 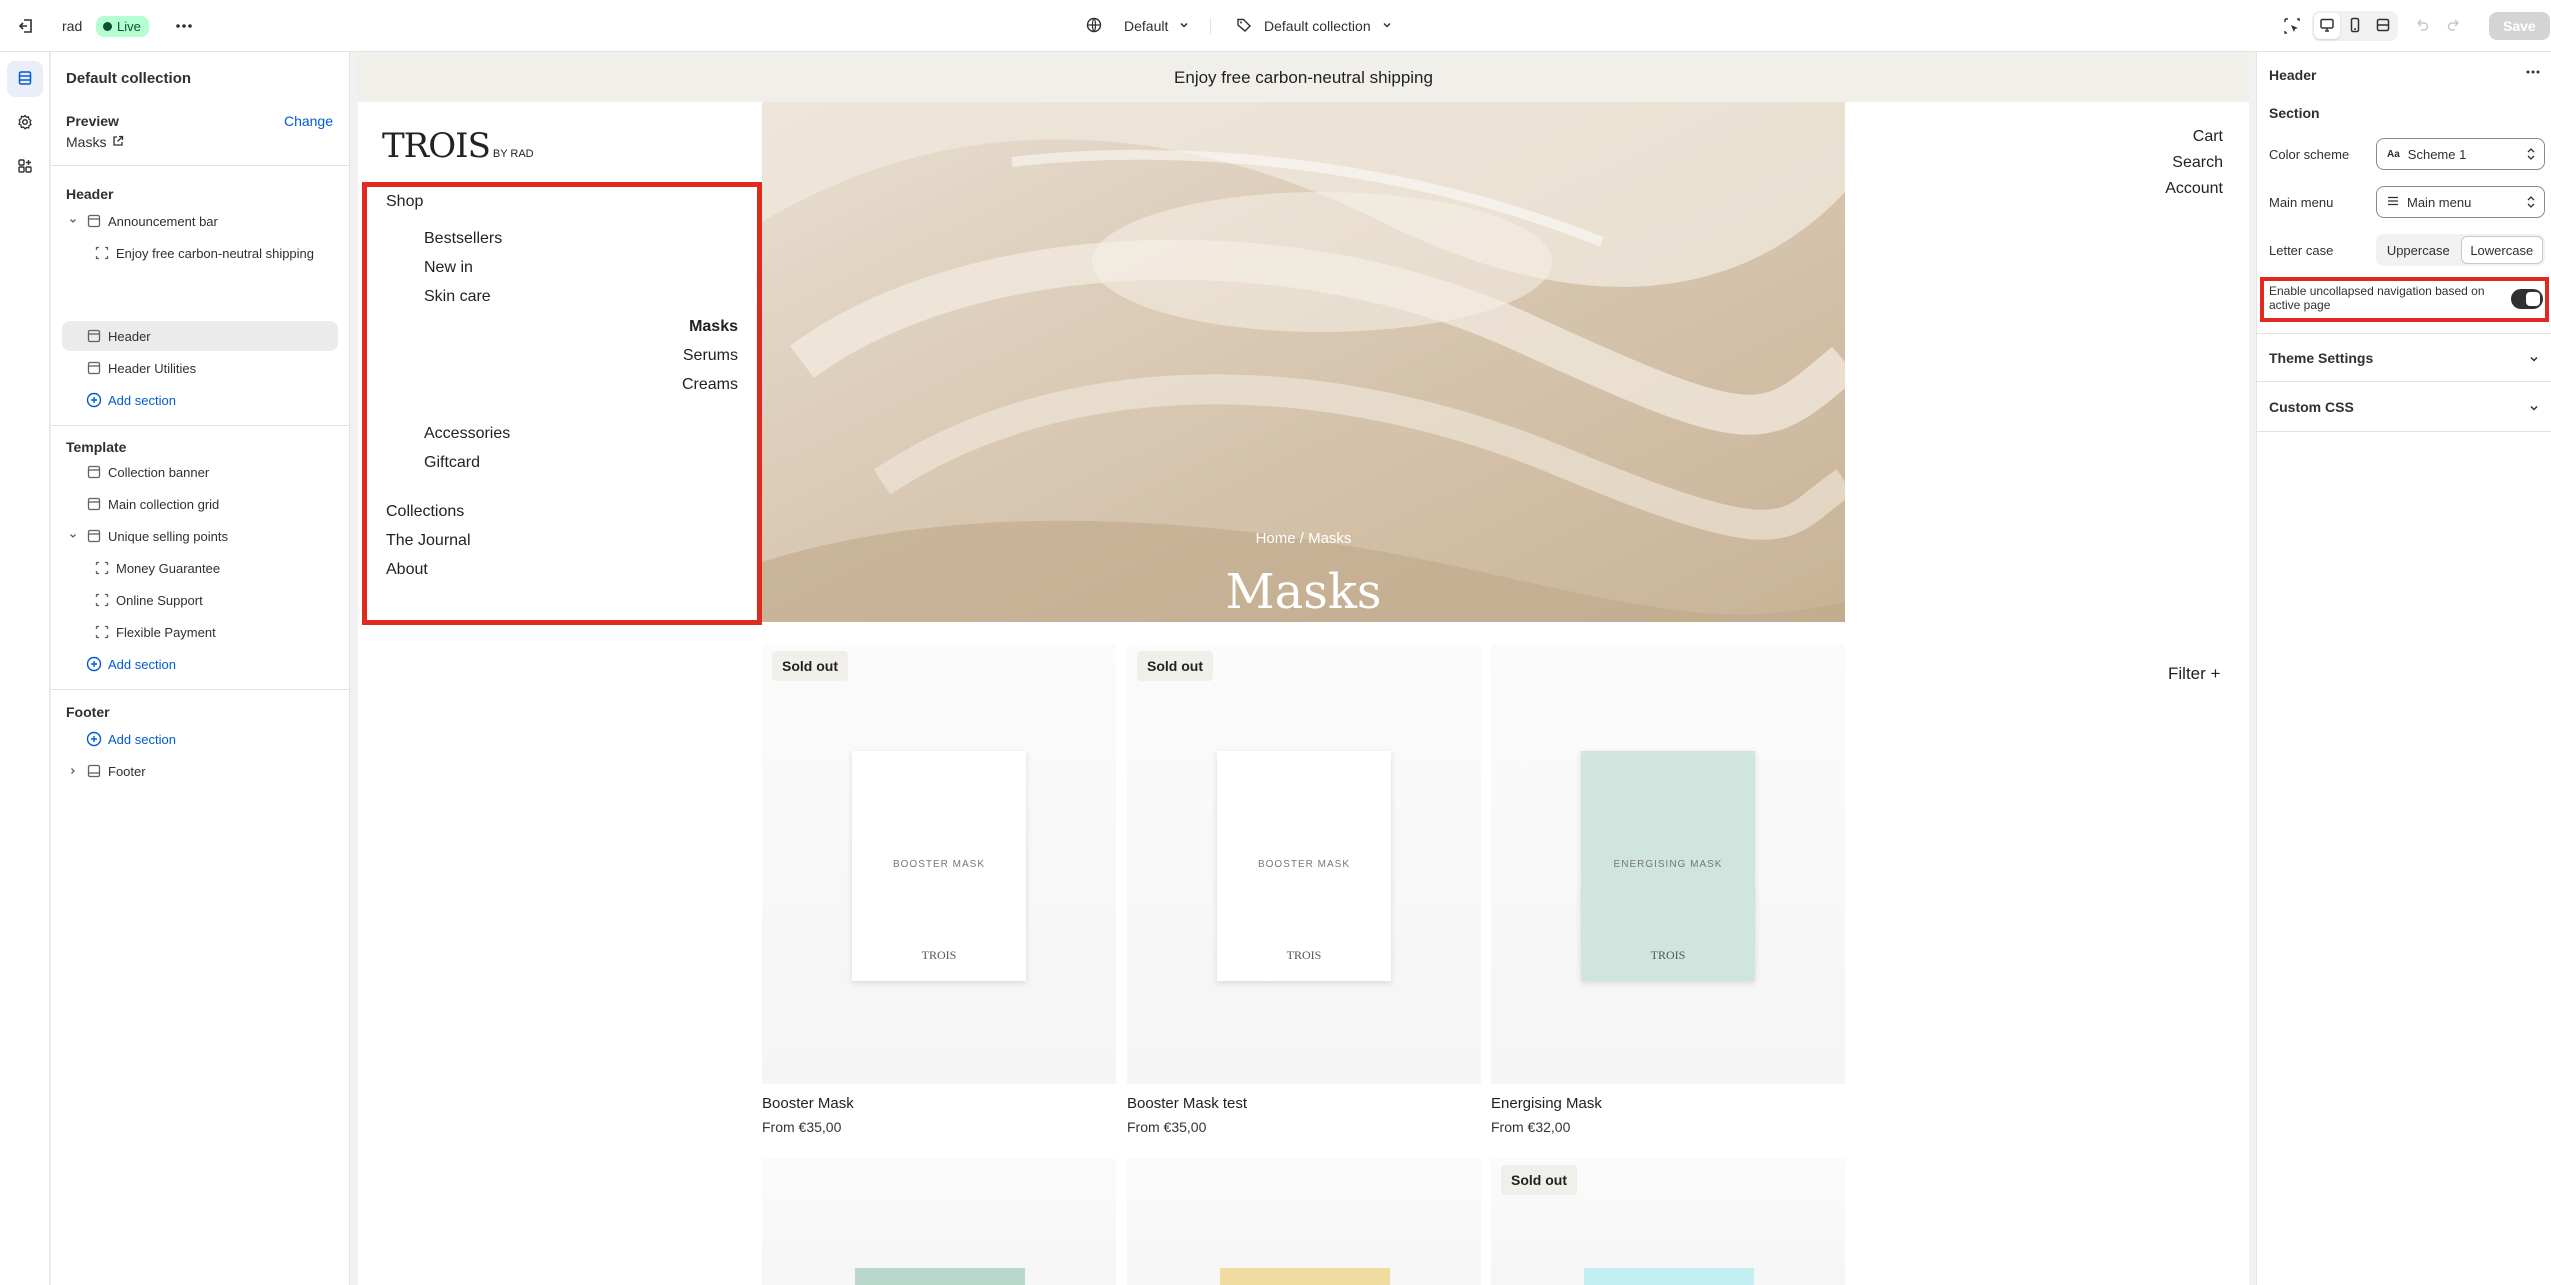 I want to click on preview-value-link: Masks, so click(x=95, y=142).